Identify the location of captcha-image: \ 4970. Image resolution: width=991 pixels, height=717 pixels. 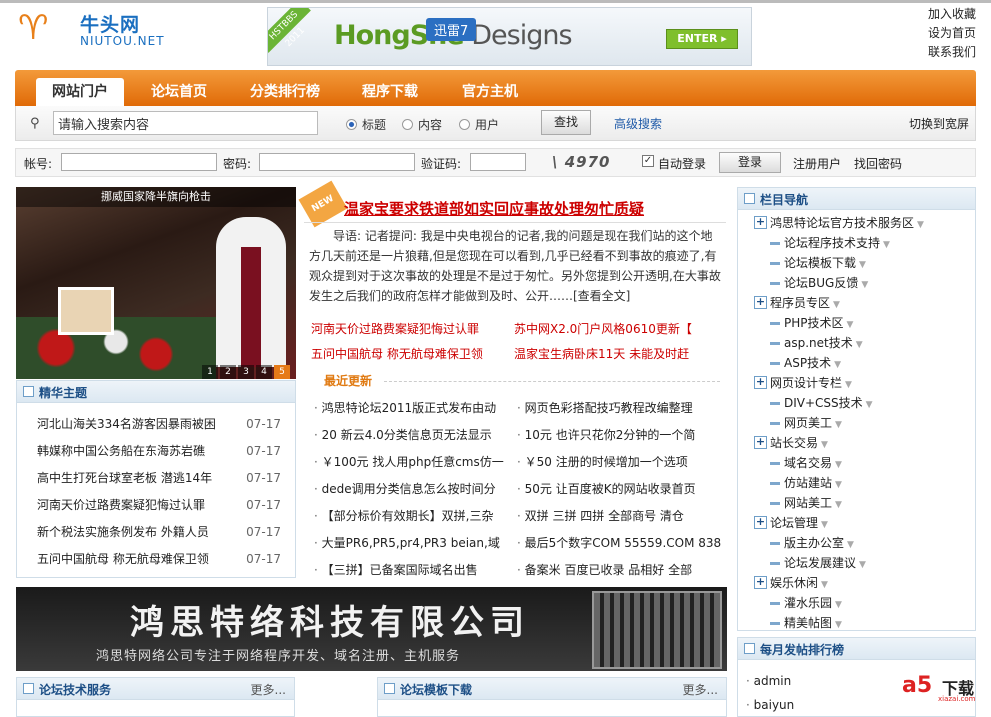
(593, 163).